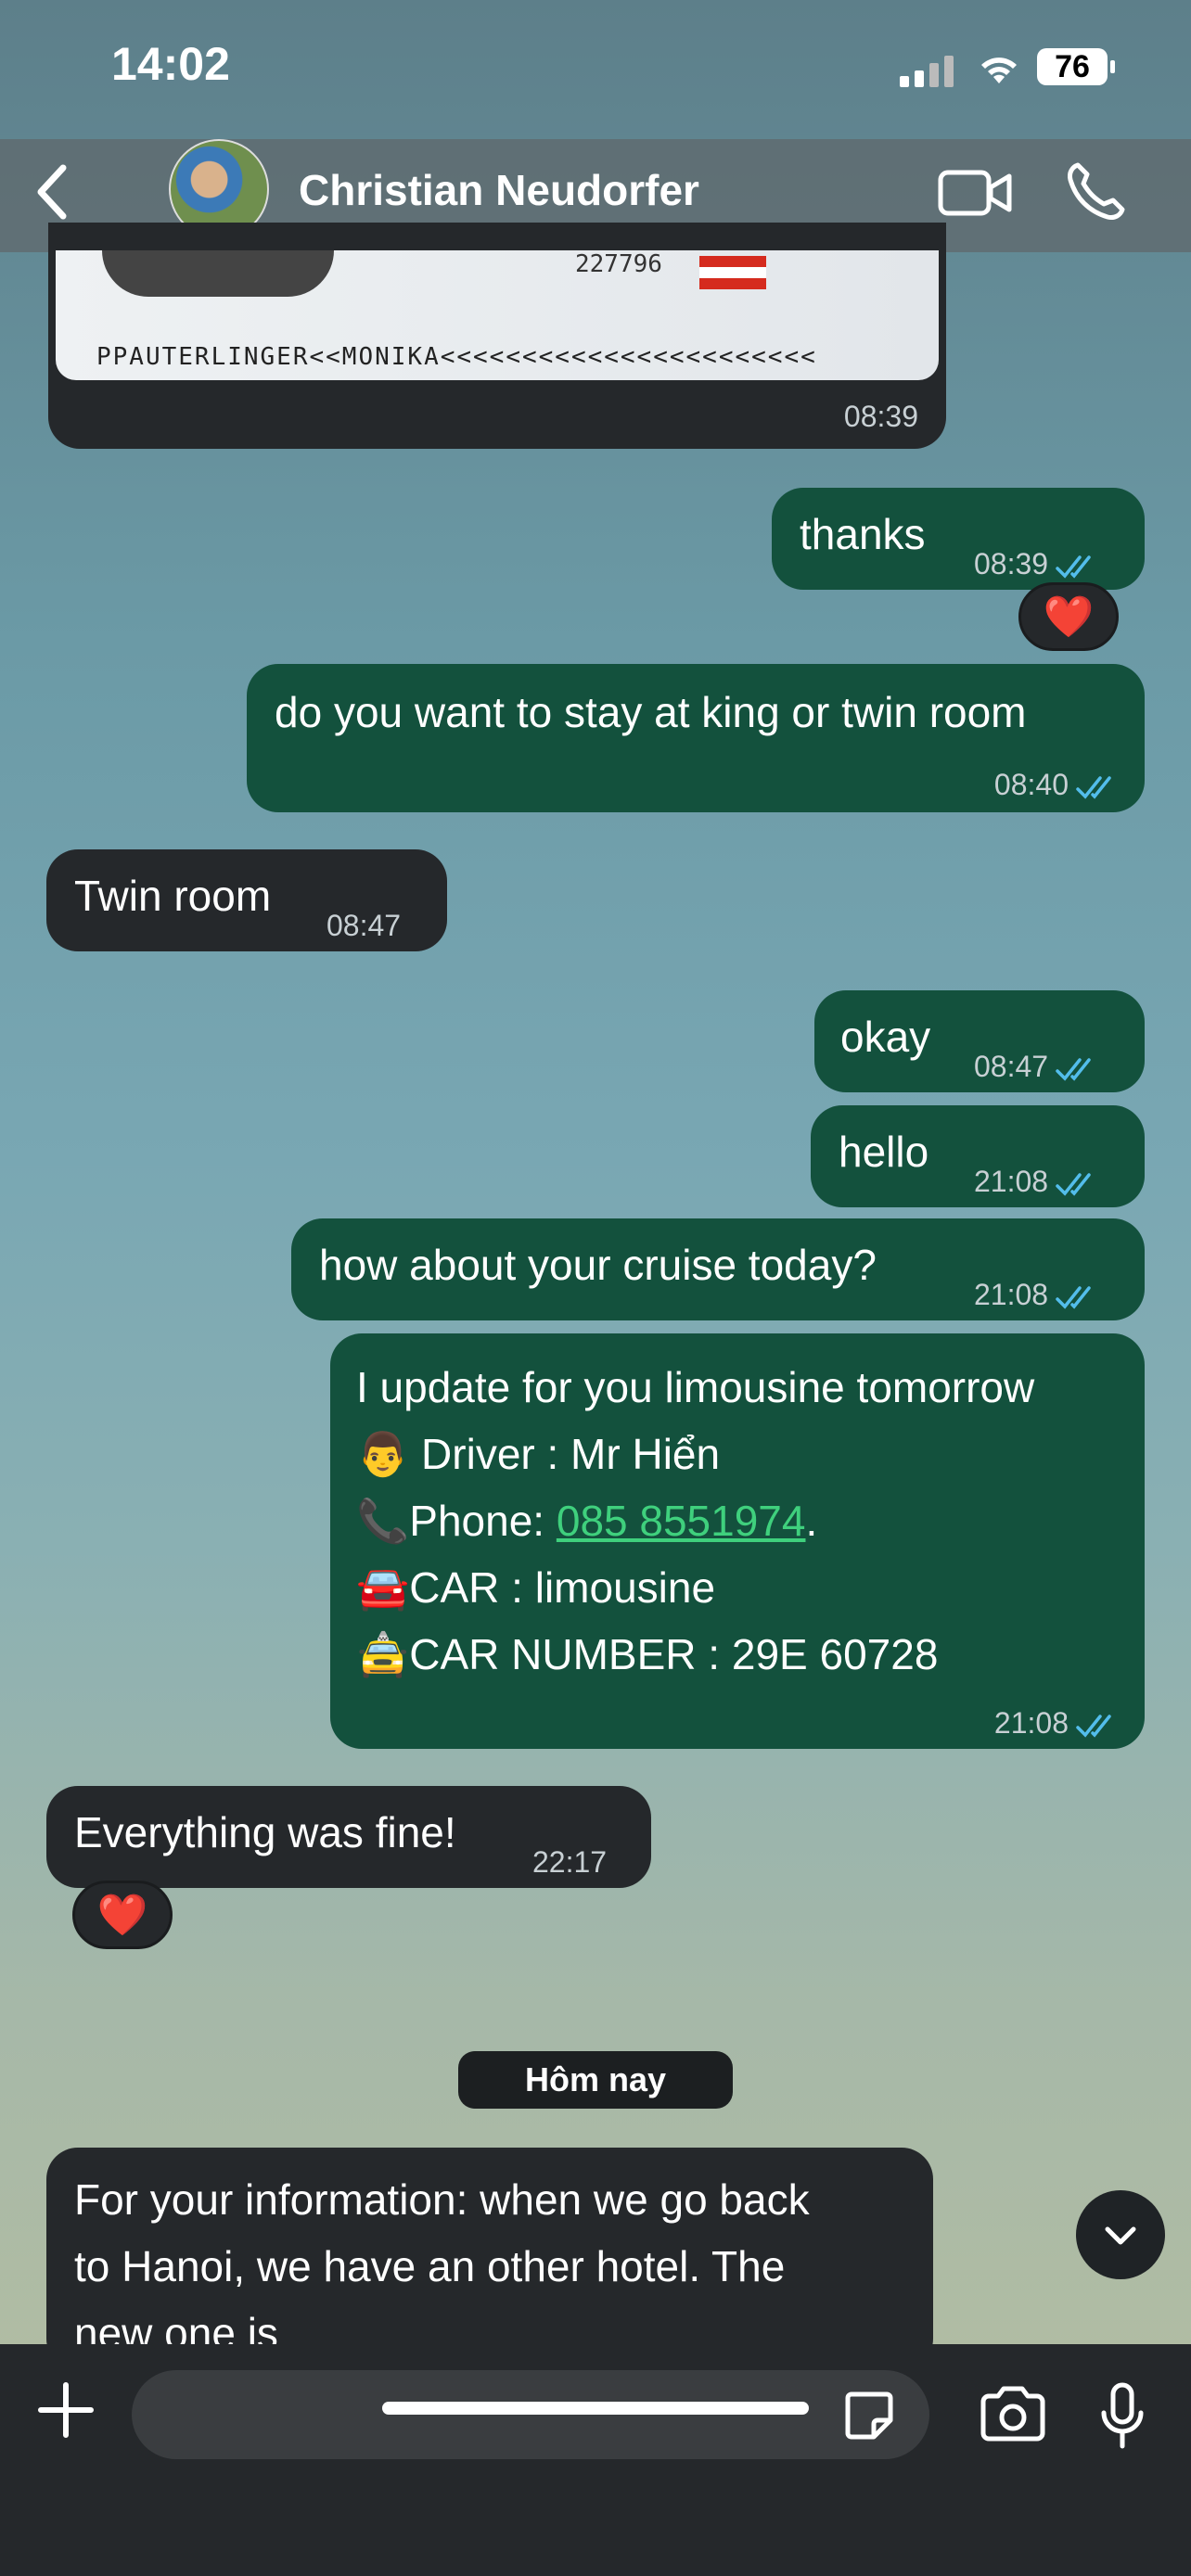 The image size is (1191, 2576). Describe the element at coordinates (1122, 2417) in the screenshot. I see `microphone-icon` at that location.